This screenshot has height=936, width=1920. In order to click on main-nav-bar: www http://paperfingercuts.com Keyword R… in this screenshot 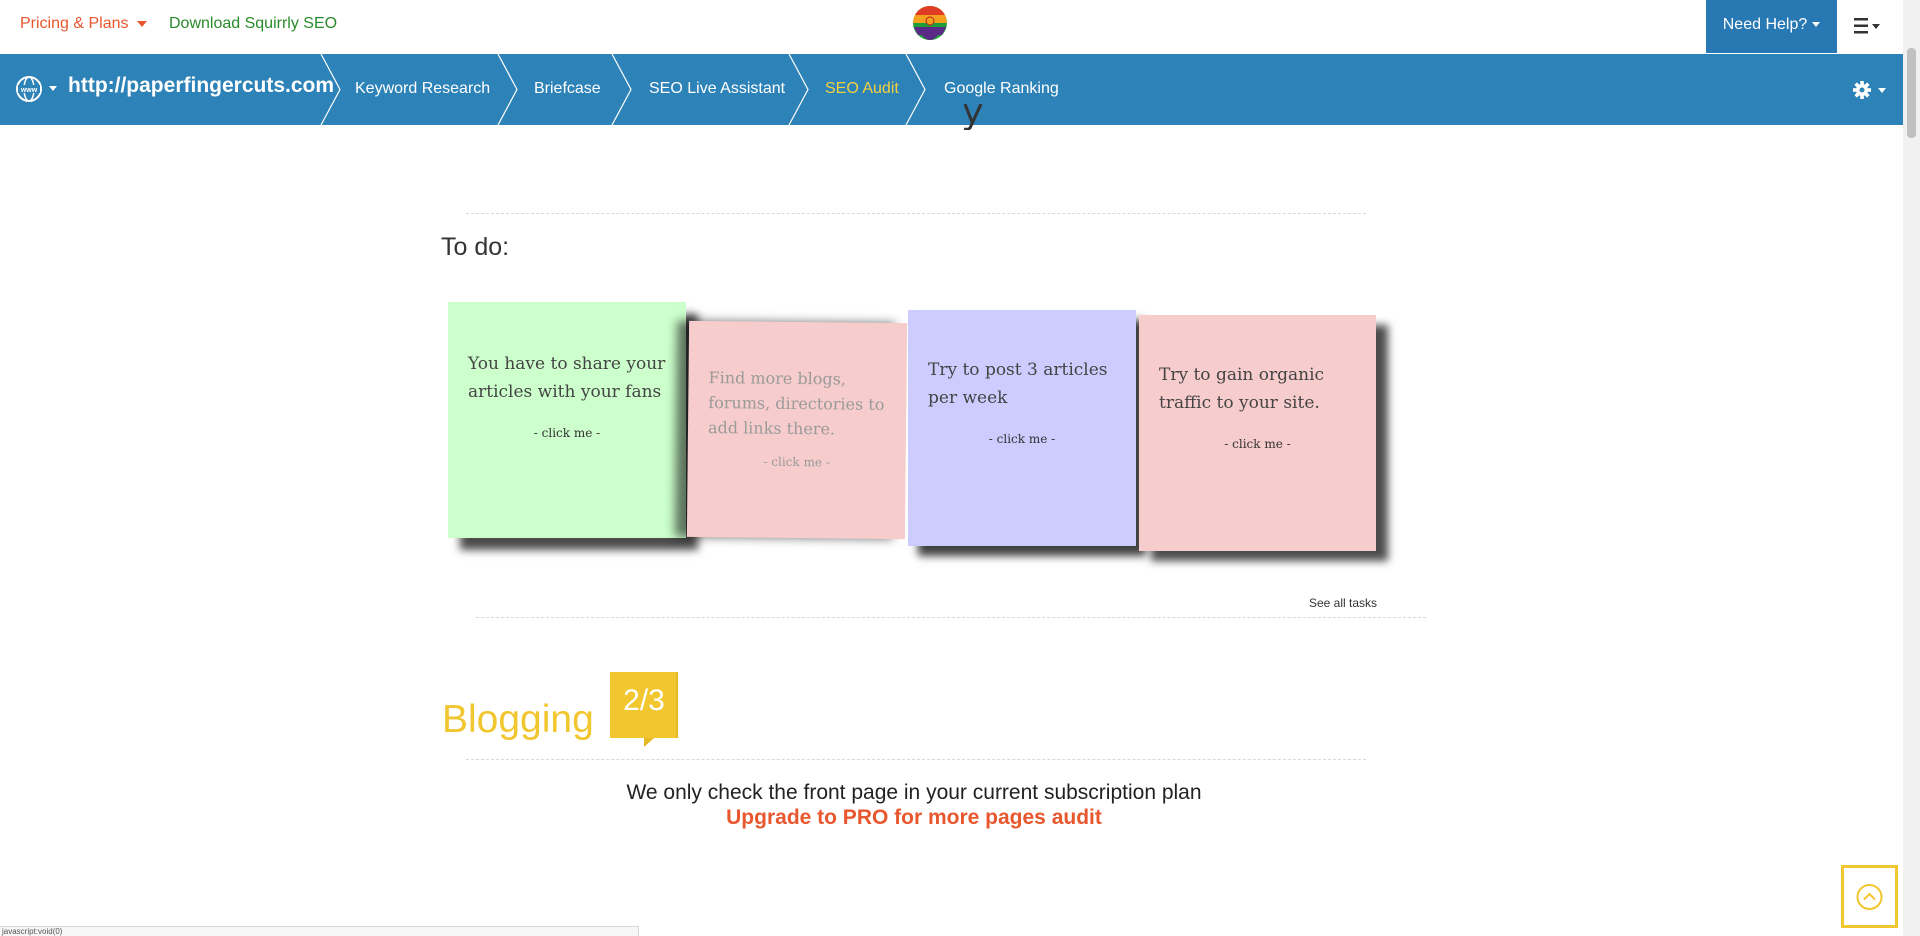, I will do `click(951, 89)`.